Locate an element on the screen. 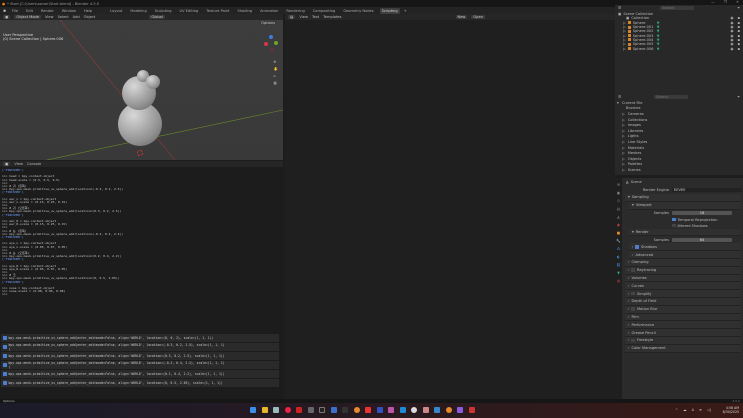  blend-file-search: Search is located at coordinates (671, 97).